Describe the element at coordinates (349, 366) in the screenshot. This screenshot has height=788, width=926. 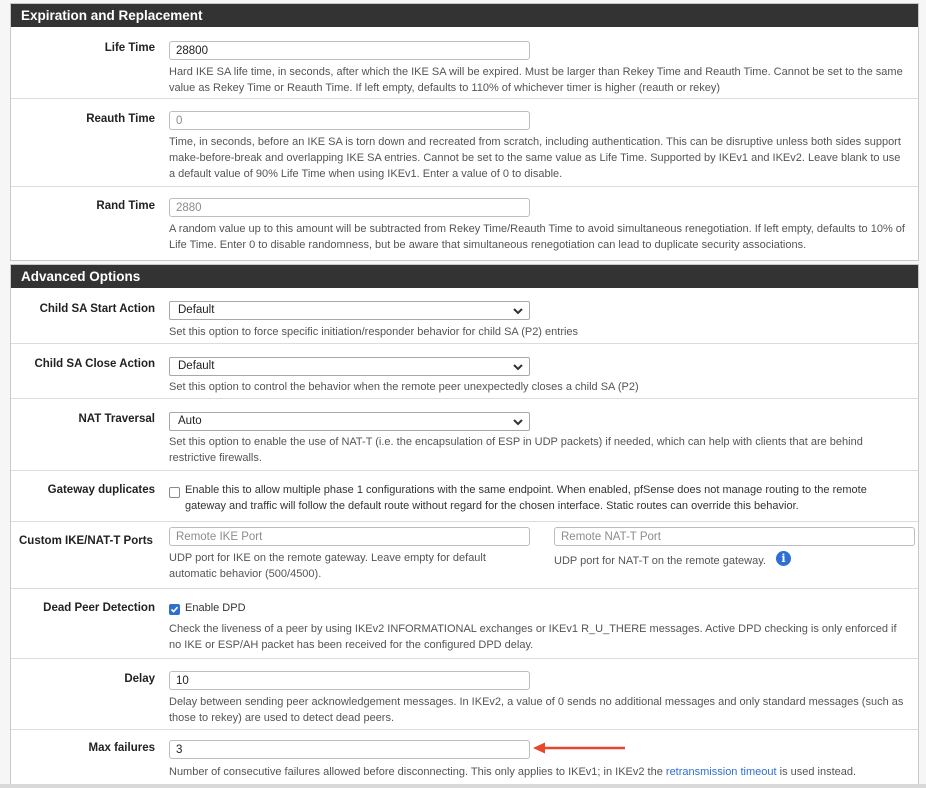
I see `child-close-select: Default` at that location.